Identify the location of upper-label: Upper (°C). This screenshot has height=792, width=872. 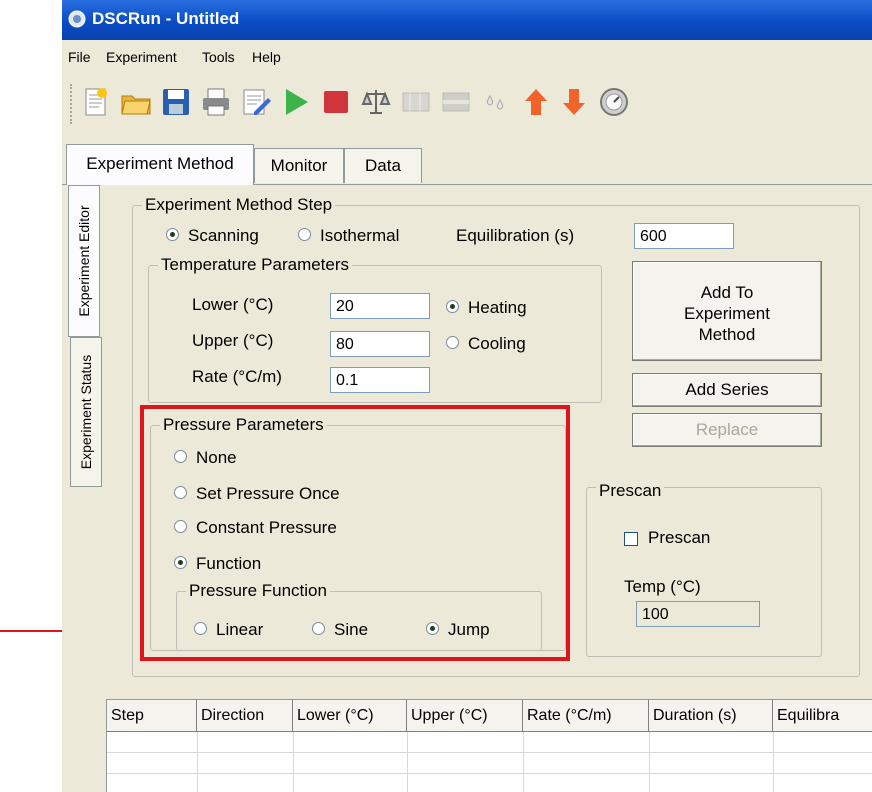
(233, 340).